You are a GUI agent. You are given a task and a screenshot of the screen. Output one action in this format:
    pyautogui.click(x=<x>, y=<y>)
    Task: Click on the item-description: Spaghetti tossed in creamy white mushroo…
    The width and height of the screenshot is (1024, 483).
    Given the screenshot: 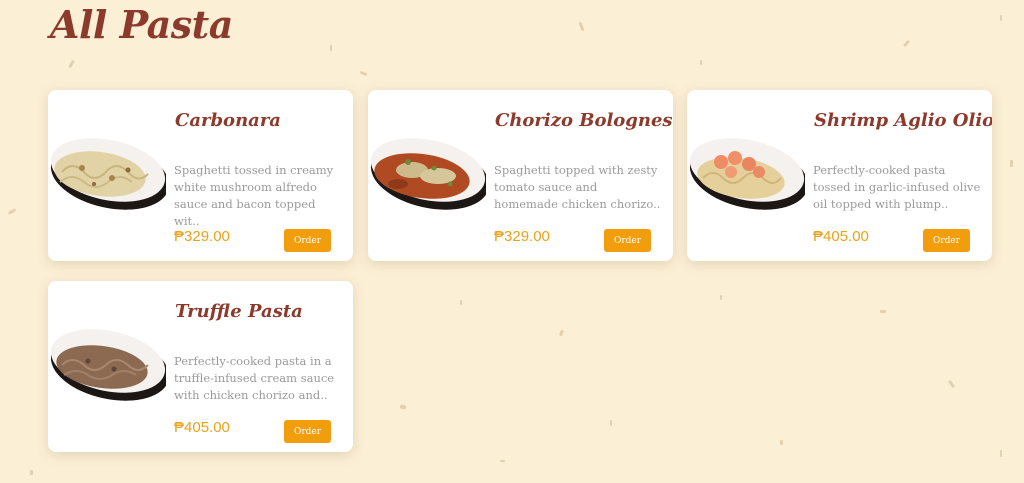 What is the action you would take?
    pyautogui.click(x=254, y=195)
    